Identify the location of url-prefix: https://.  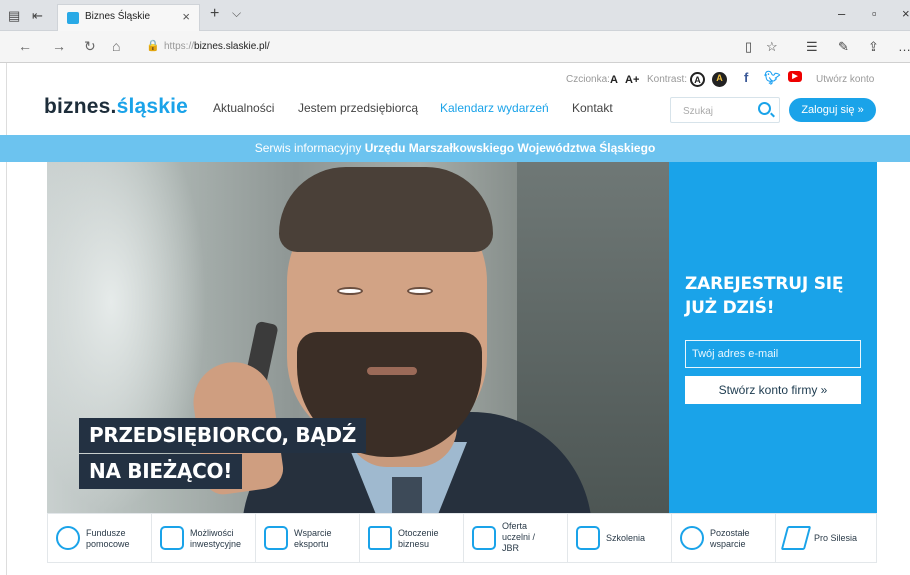
(179, 46).